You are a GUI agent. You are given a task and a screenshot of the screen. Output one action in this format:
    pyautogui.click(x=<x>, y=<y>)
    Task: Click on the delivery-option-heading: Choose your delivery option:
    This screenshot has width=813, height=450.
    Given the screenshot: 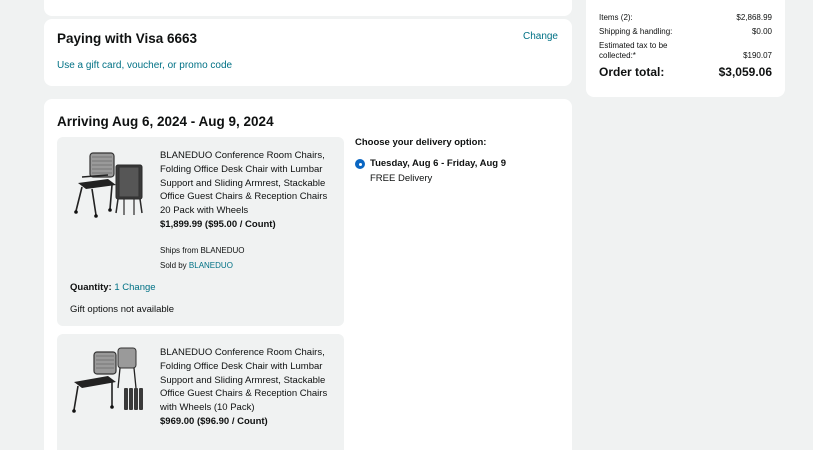 What is the action you would take?
    pyautogui.click(x=421, y=142)
    